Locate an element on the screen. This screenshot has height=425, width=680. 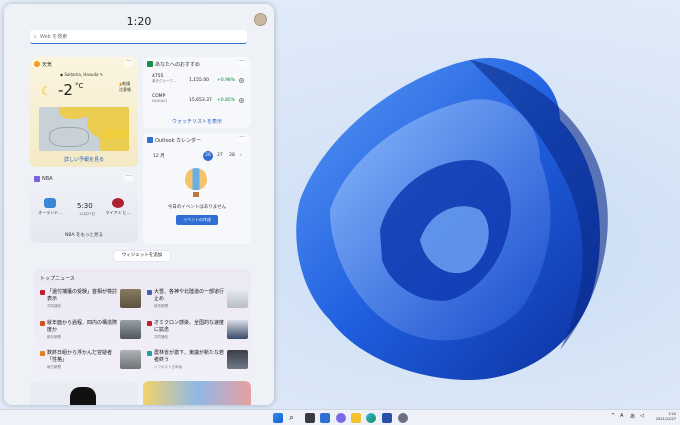
weather-location: ◆ Saitama, Hasuda ✎ is located at coordinates (81, 74).